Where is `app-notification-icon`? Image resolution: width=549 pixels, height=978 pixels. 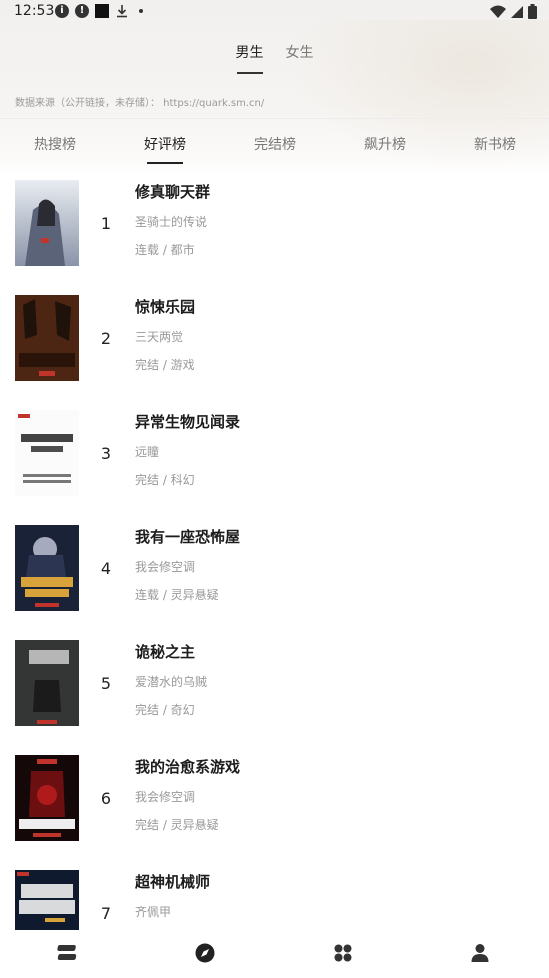
app-notification-icon is located at coordinates (102, 11).